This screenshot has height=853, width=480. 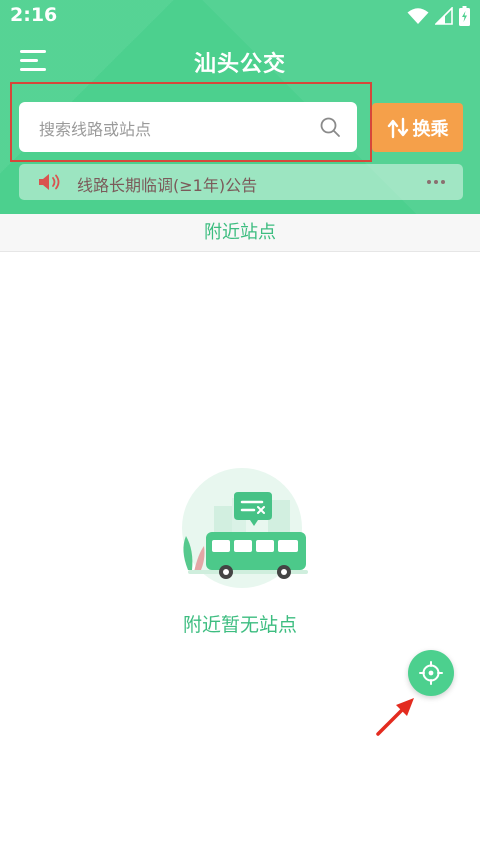 What do you see at coordinates (245, 528) in the screenshot?
I see `bus-illustration-icon` at bounding box center [245, 528].